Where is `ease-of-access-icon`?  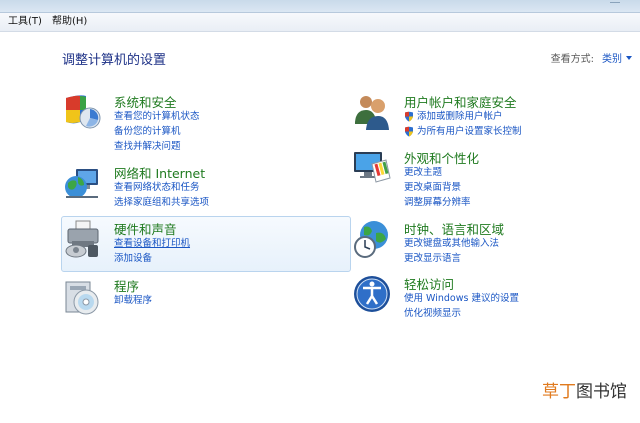 ease-of-access-icon is located at coordinates (372, 294).